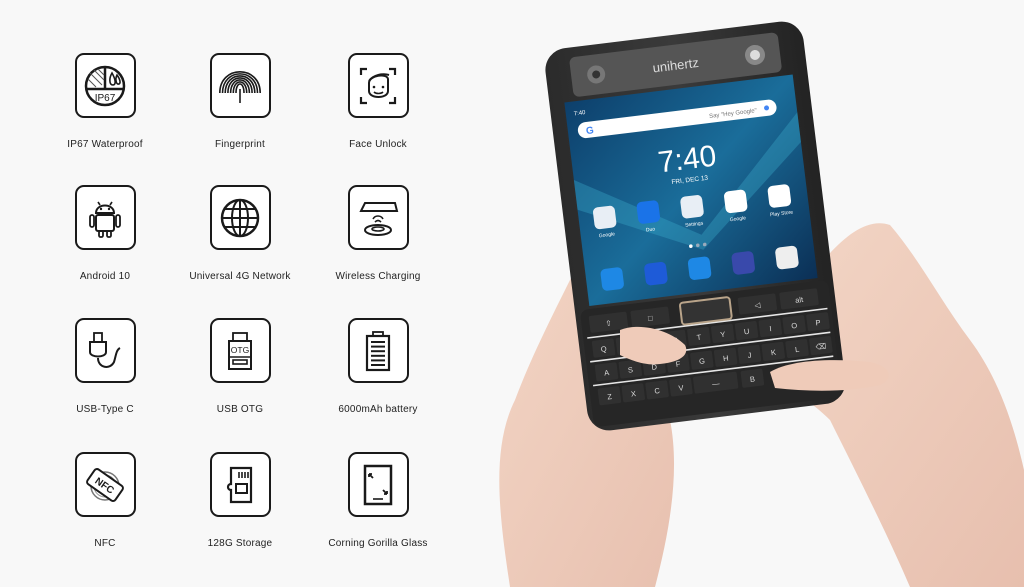  I want to click on key-label: ⌫, so click(821, 346).